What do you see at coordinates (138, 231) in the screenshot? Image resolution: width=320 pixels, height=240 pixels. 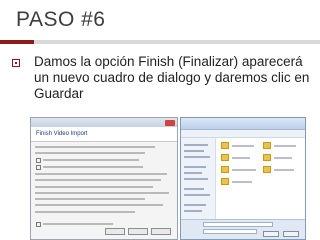 I see `finish-button` at bounding box center [138, 231].